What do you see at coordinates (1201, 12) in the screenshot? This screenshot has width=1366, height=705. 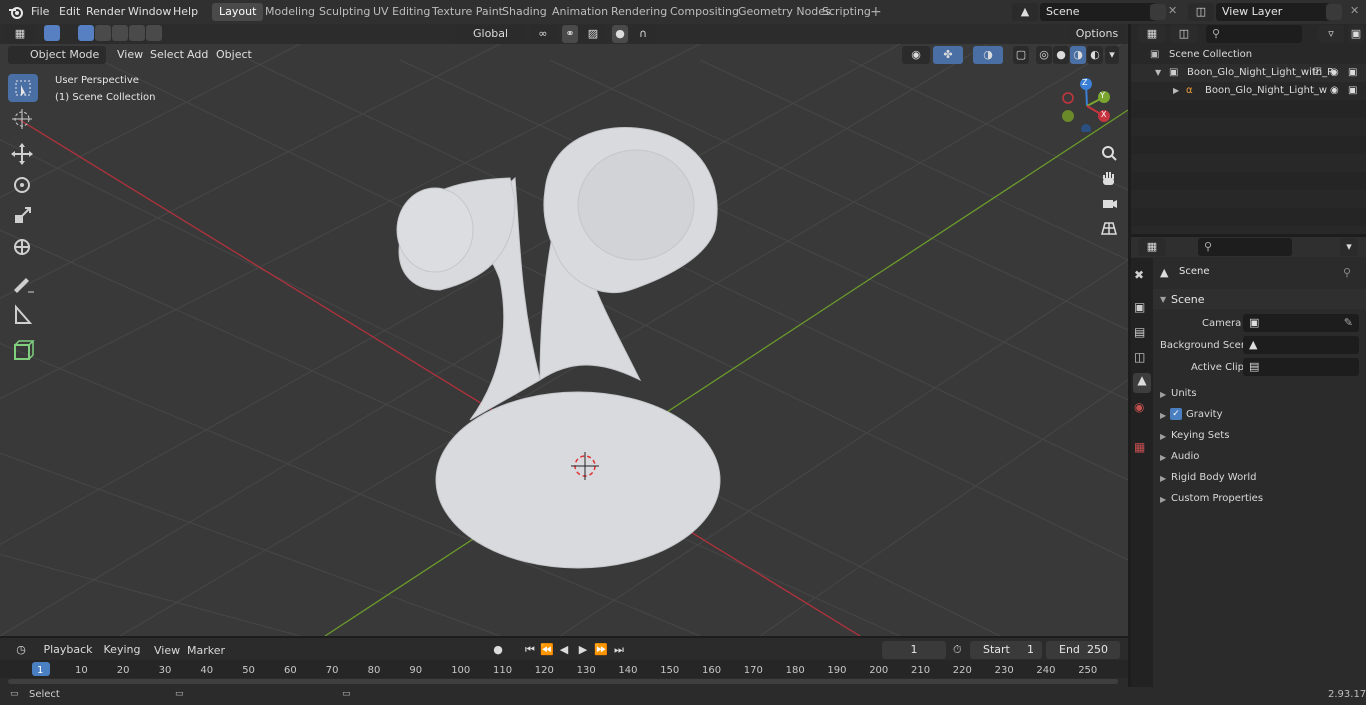 I see `view-layer-selector-icon: ◫` at bounding box center [1201, 12].